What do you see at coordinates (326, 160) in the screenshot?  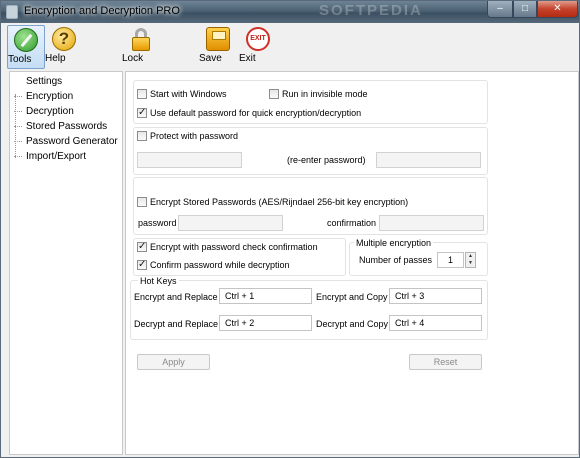 I see `reenter-password-label: (re-enter password)` at bounding box center [326, 160].